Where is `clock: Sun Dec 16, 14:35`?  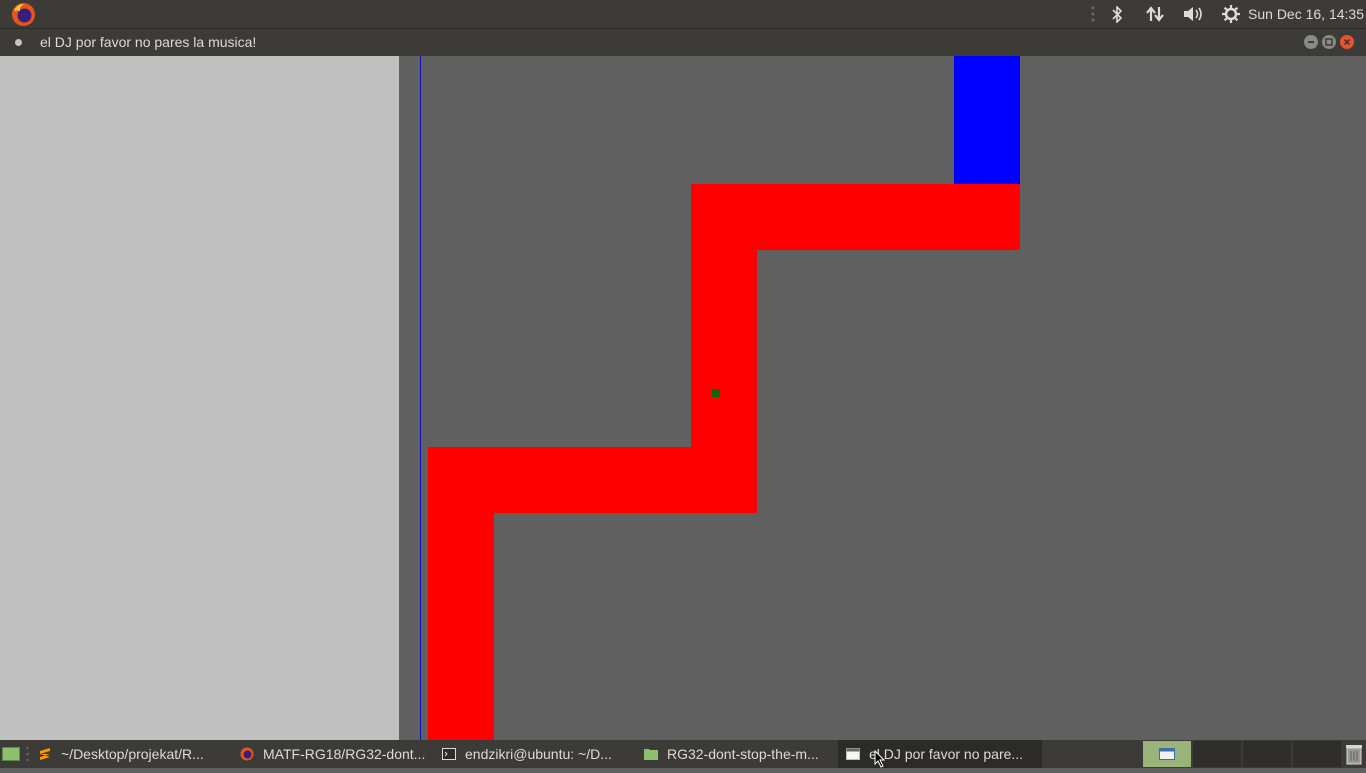
clock: Sun Dec 16, 14:35 is located at coordinates (1306, 14).